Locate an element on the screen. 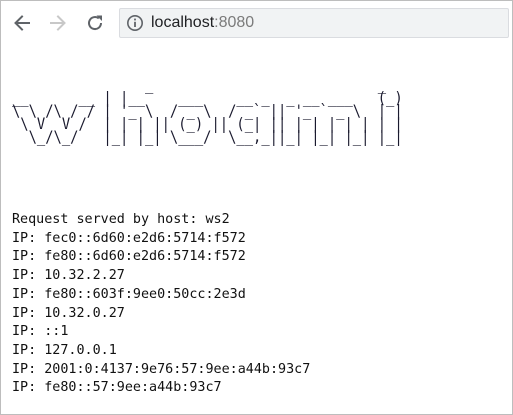  arrow-right-icon is located at coordinates (58, 23).